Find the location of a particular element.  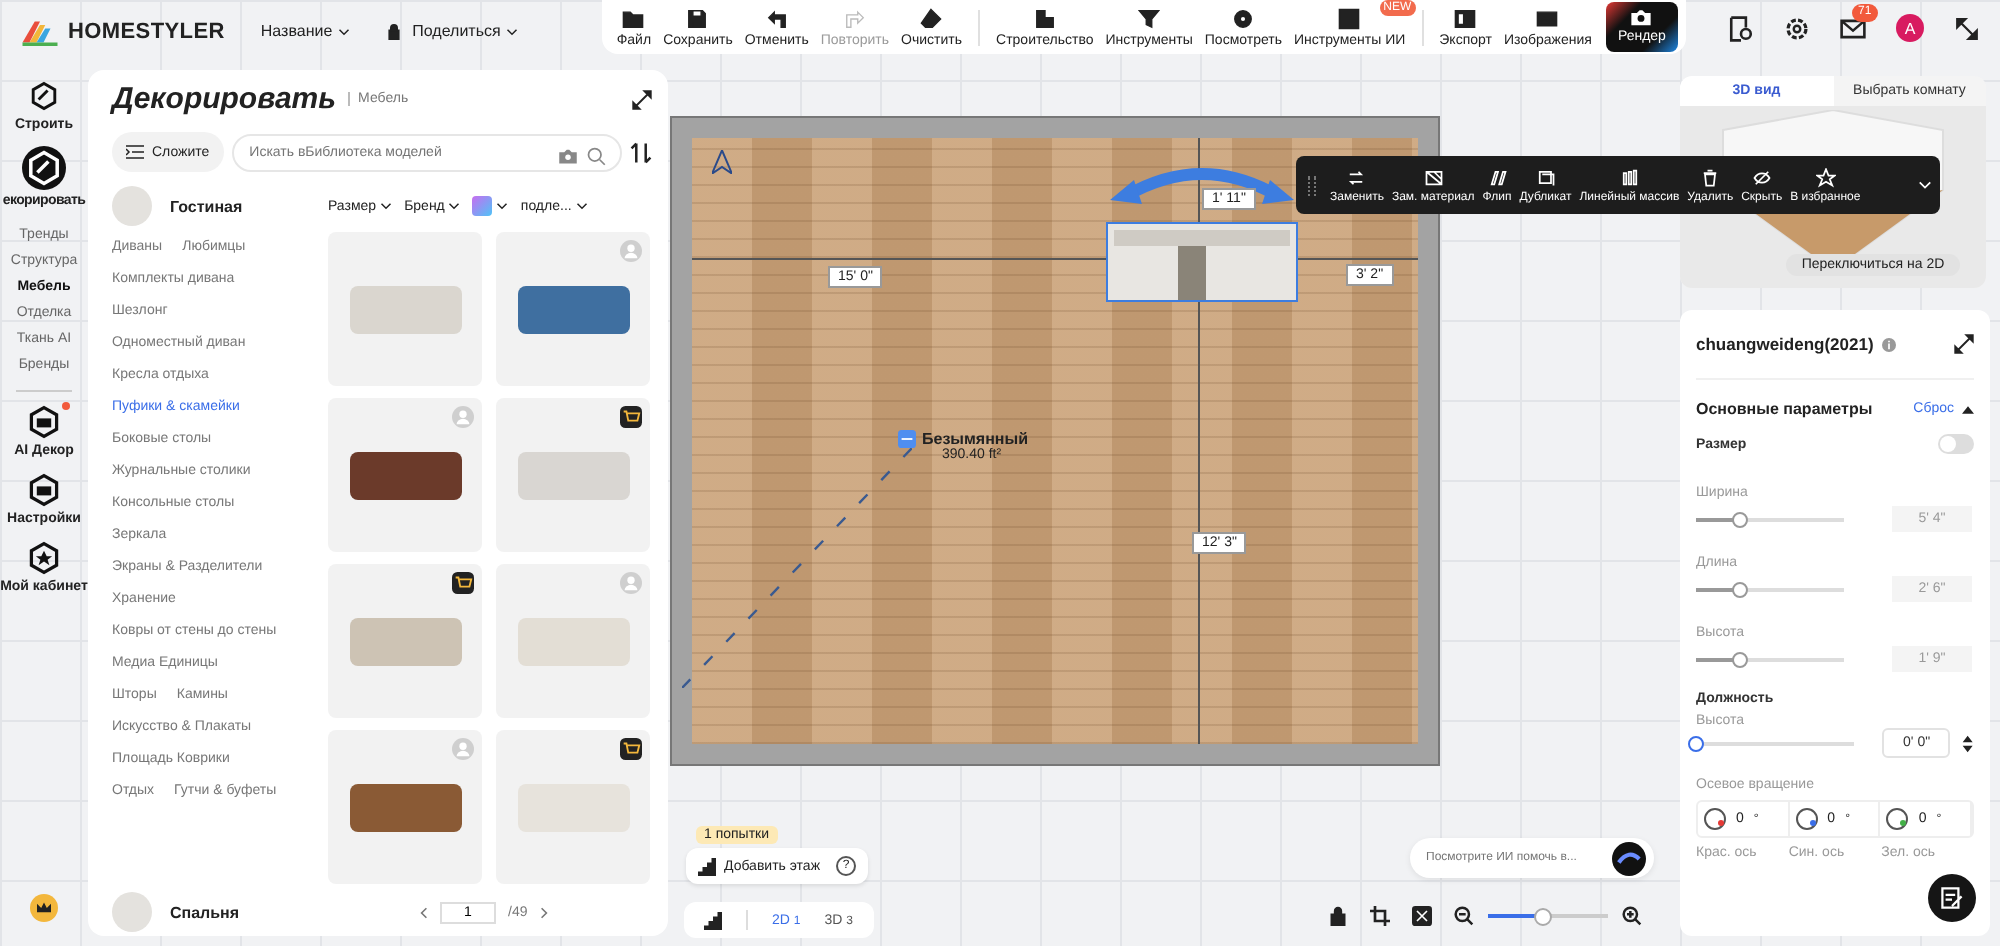

building-icon is located at coordinates (1044, 18).